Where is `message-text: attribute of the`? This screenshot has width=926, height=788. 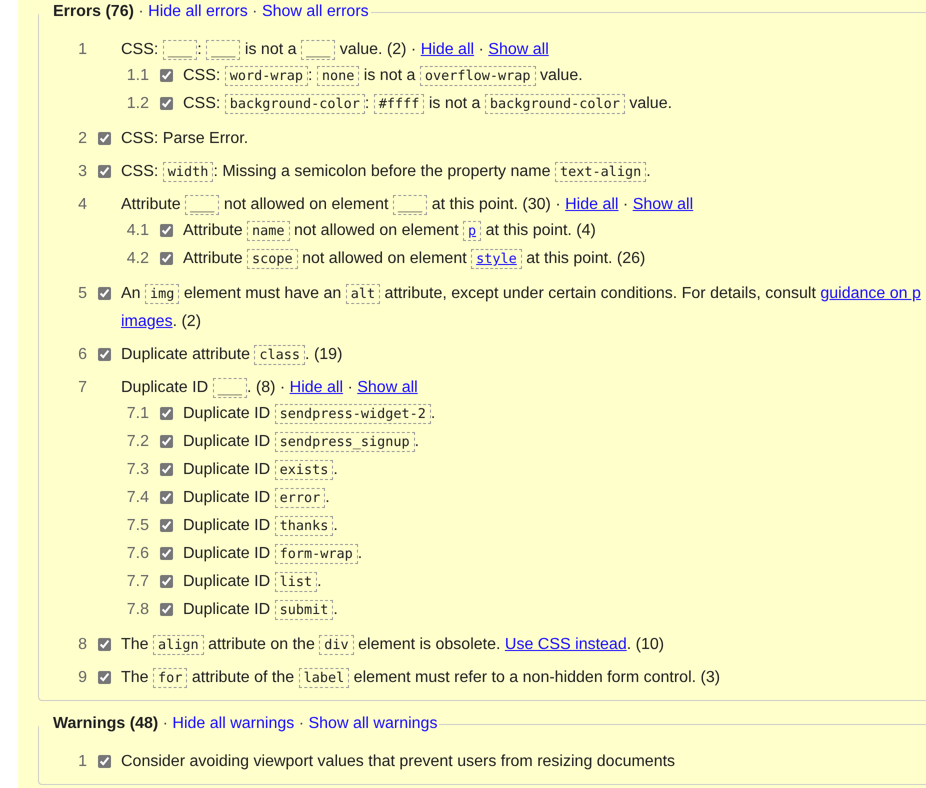 message-text: attribute of the is located at coordinates (243, 677).